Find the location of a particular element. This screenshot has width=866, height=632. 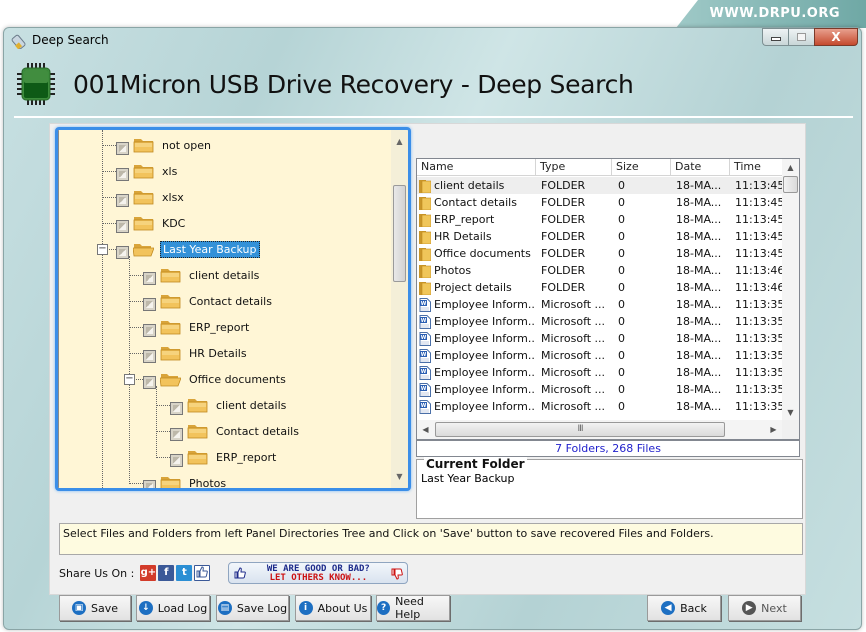

scroll-left-icon: ◀ is located at coordinates (425, 429).